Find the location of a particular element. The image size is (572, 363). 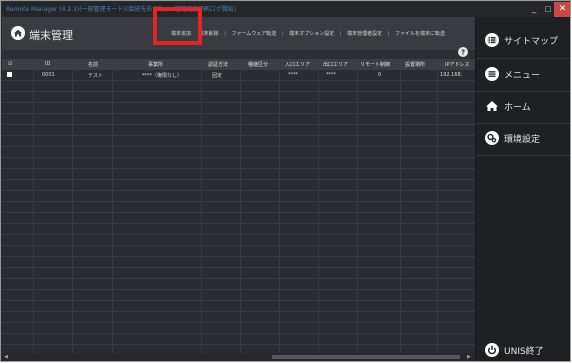

sidebar-item-label: サイトマップ is located at coordinates (531, 42).